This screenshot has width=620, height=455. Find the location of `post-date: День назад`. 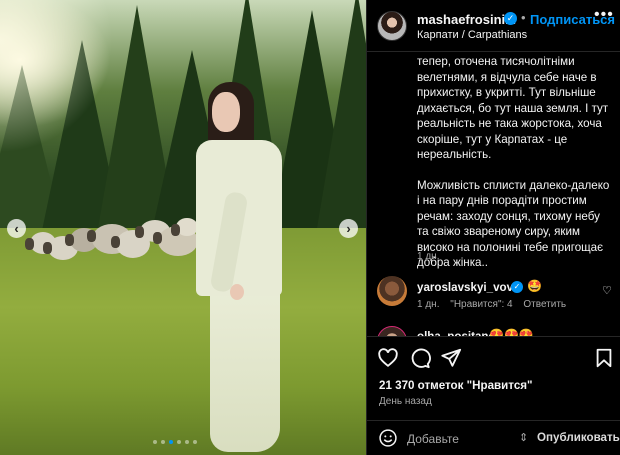

post-date: День назад is located at coordinates (405, 401).